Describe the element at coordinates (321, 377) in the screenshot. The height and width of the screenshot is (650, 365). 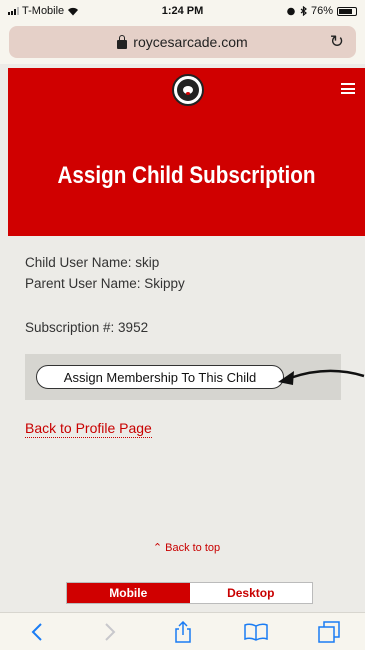
I see `annotation-arrow-icon` at that location.